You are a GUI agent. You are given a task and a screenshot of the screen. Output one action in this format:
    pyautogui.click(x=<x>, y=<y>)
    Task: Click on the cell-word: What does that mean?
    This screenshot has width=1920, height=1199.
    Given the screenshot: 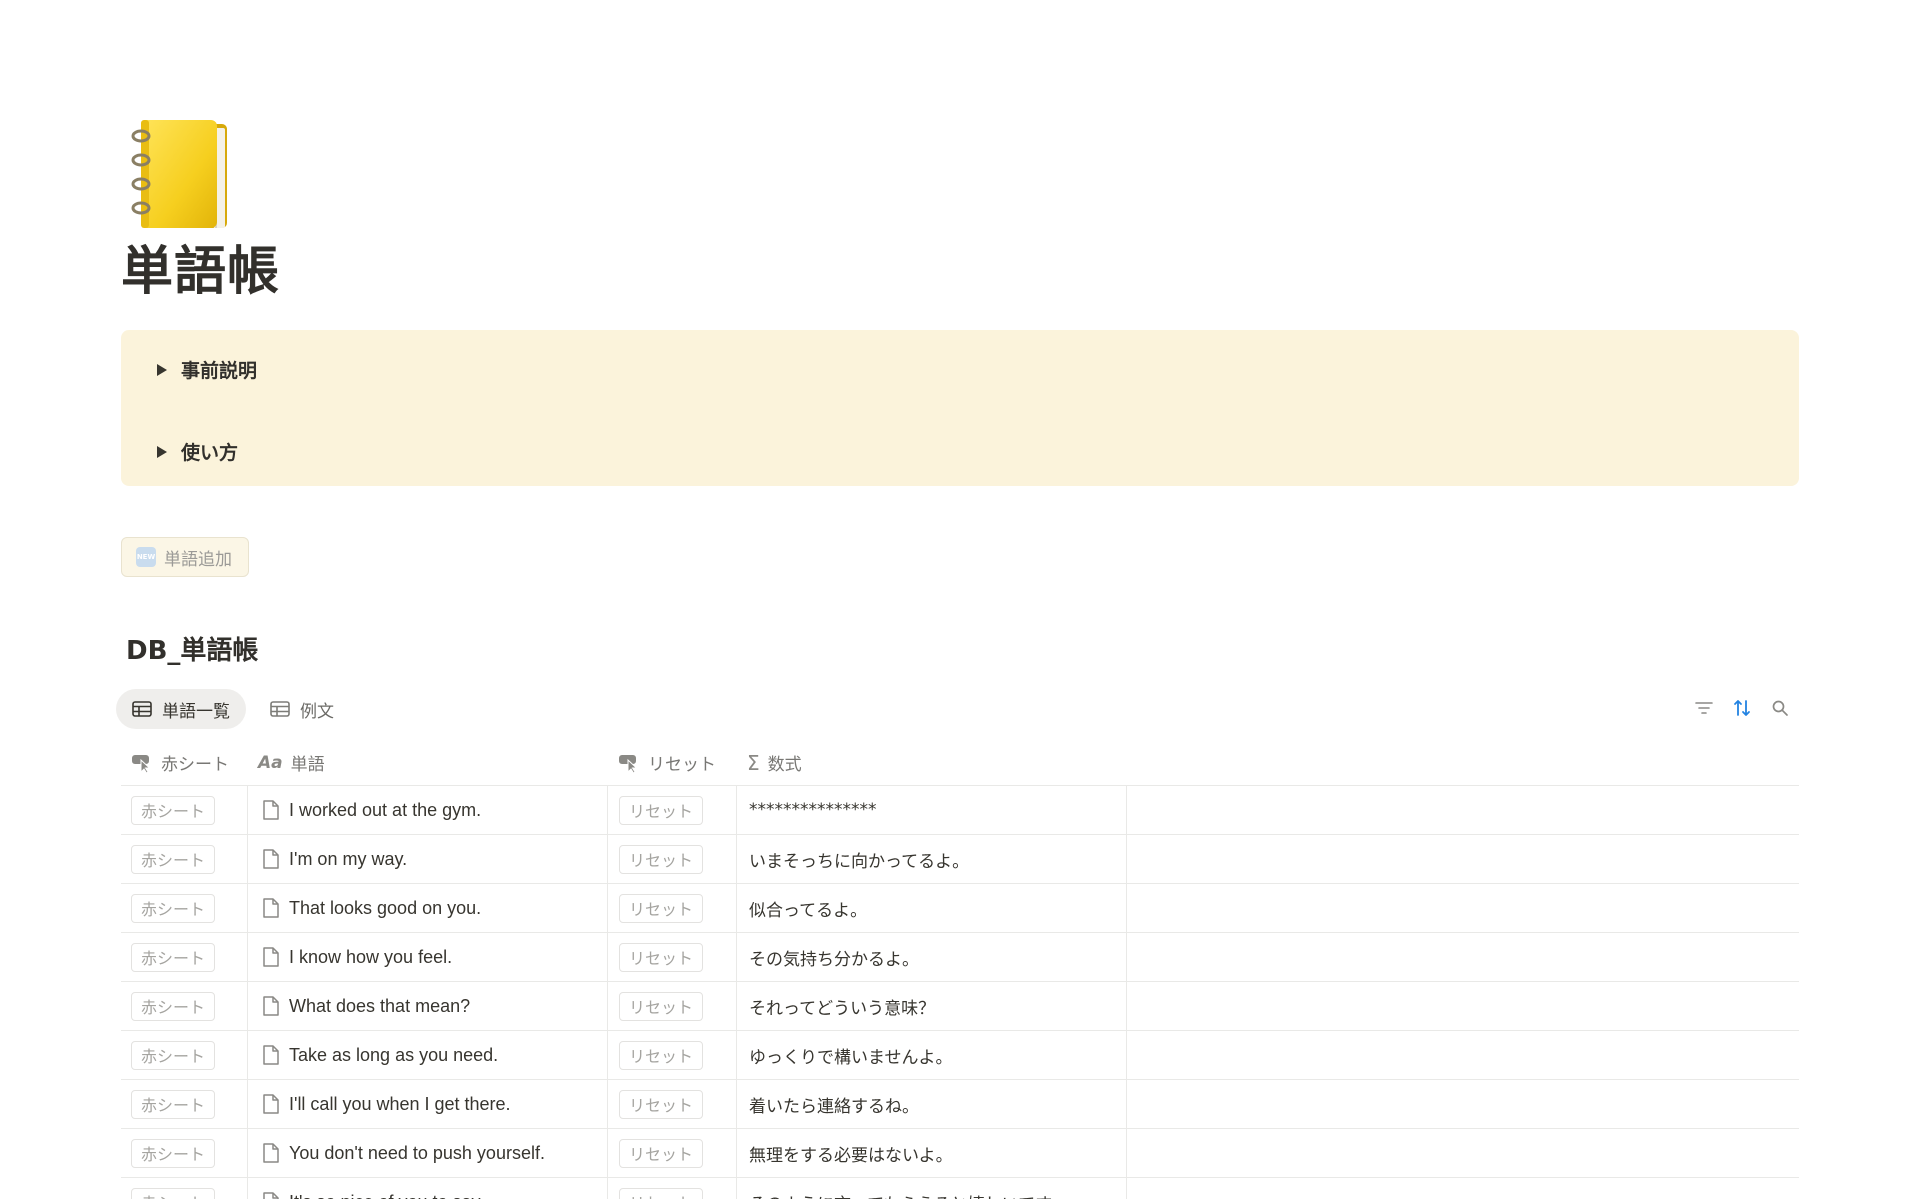 What is the action you would take?
    pyautogui.click(x=428, y=1006)
    